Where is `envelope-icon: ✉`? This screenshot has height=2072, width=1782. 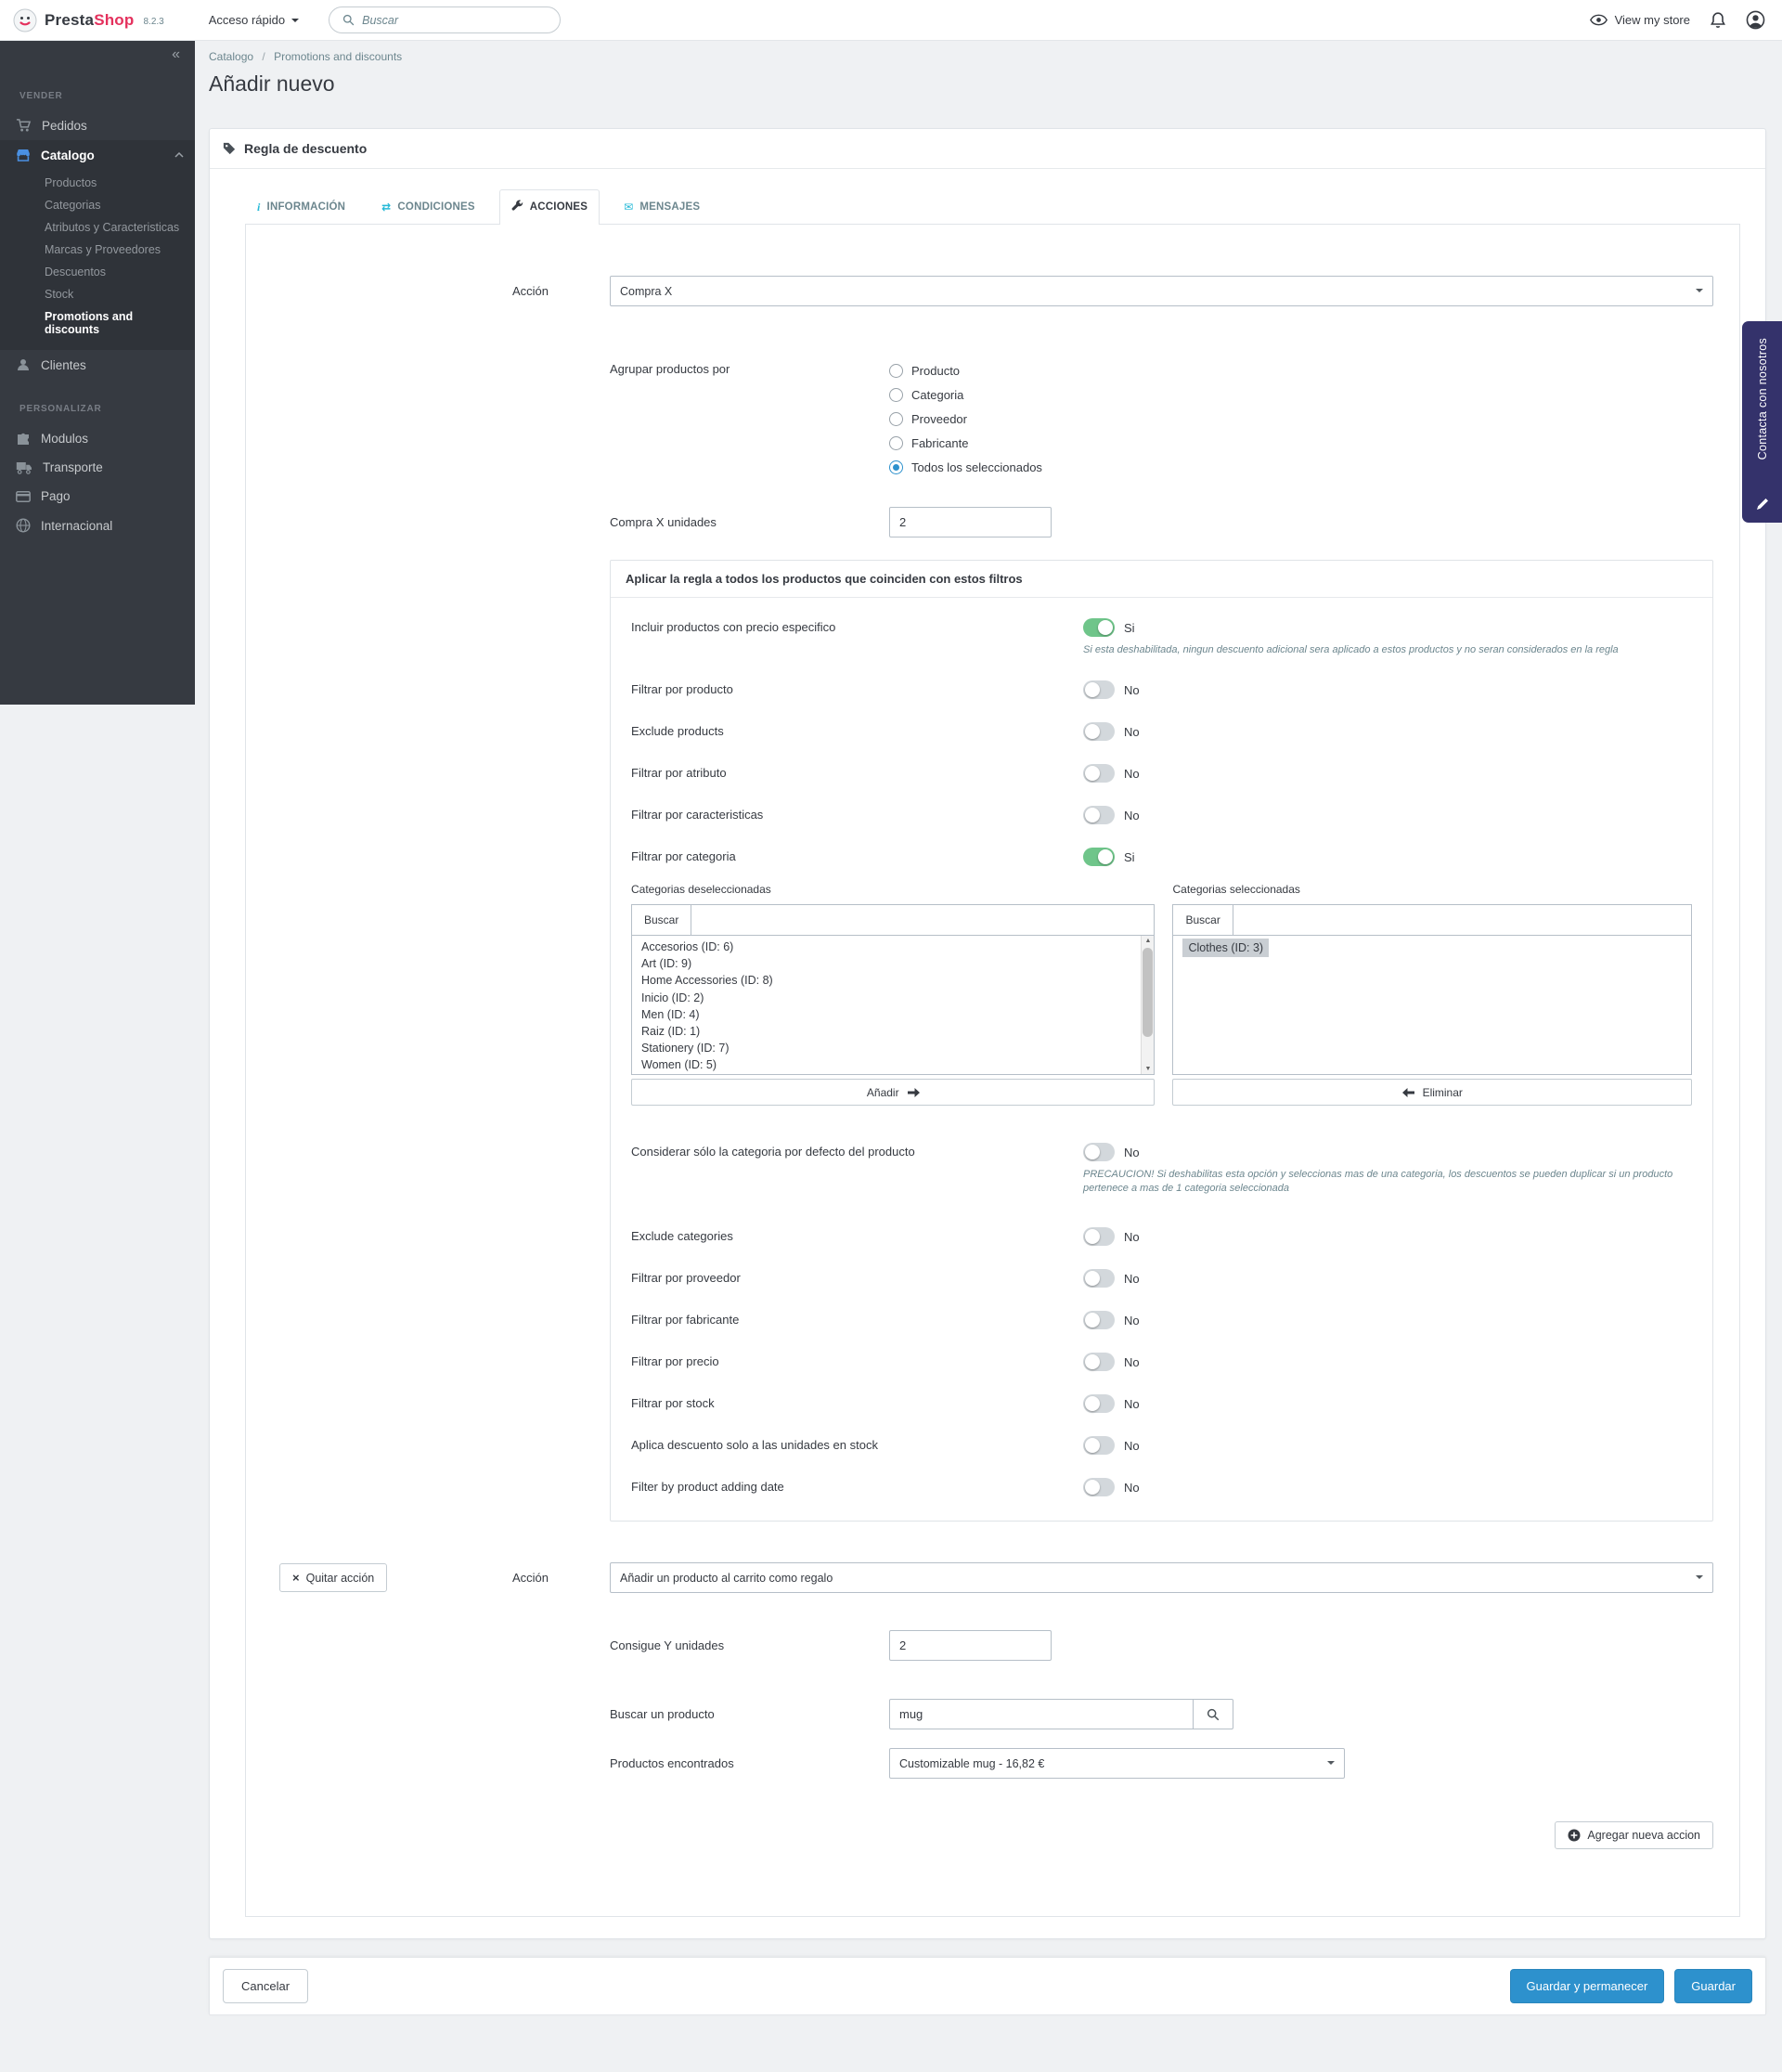 envelope-icon: ✉ is located at coordinates (629, 207).